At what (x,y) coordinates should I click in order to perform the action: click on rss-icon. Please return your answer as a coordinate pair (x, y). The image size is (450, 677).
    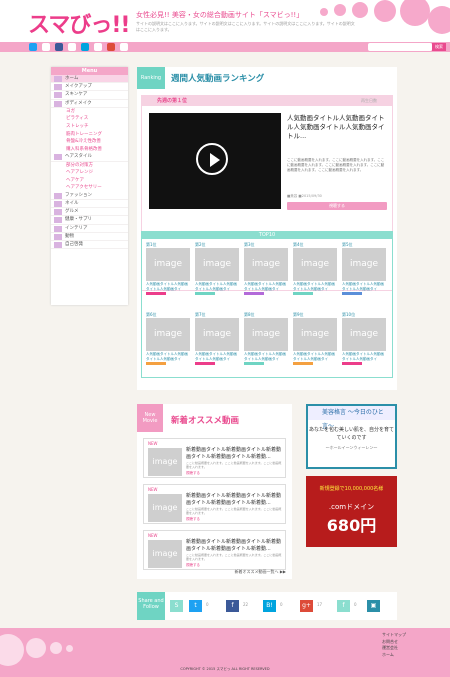
    Looking at the image, I should click on (46, 47).